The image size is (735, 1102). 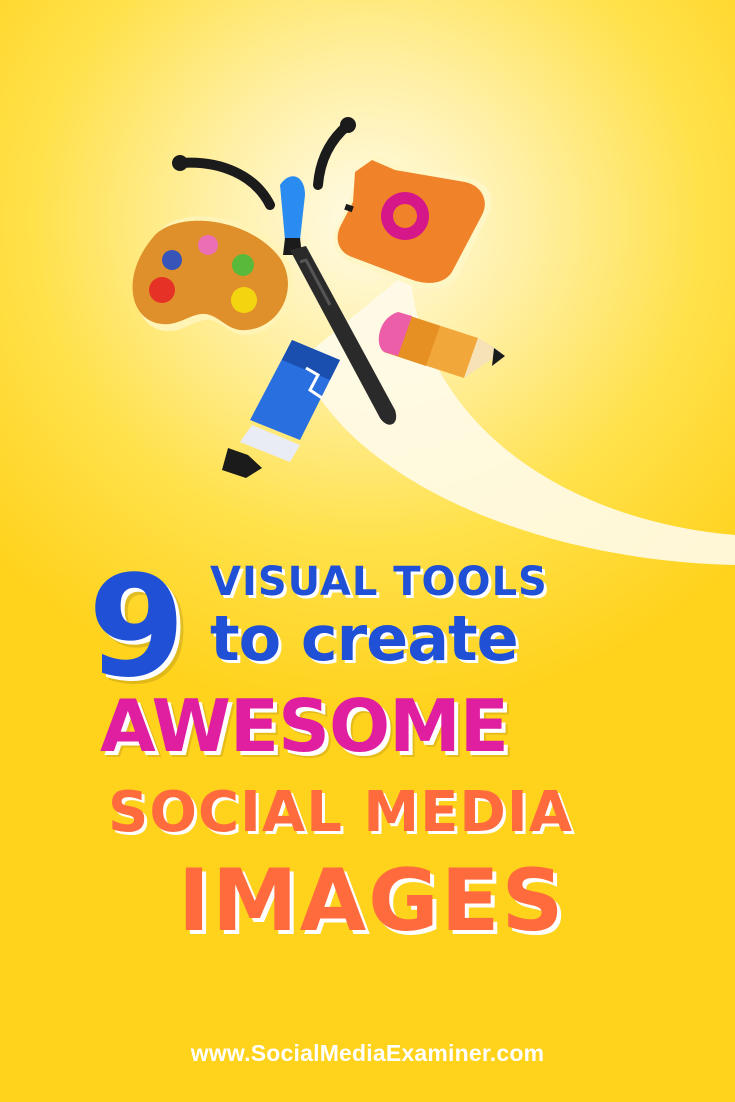 I want to click on headline-line-to-create: to create, so click(x=364, y=638).